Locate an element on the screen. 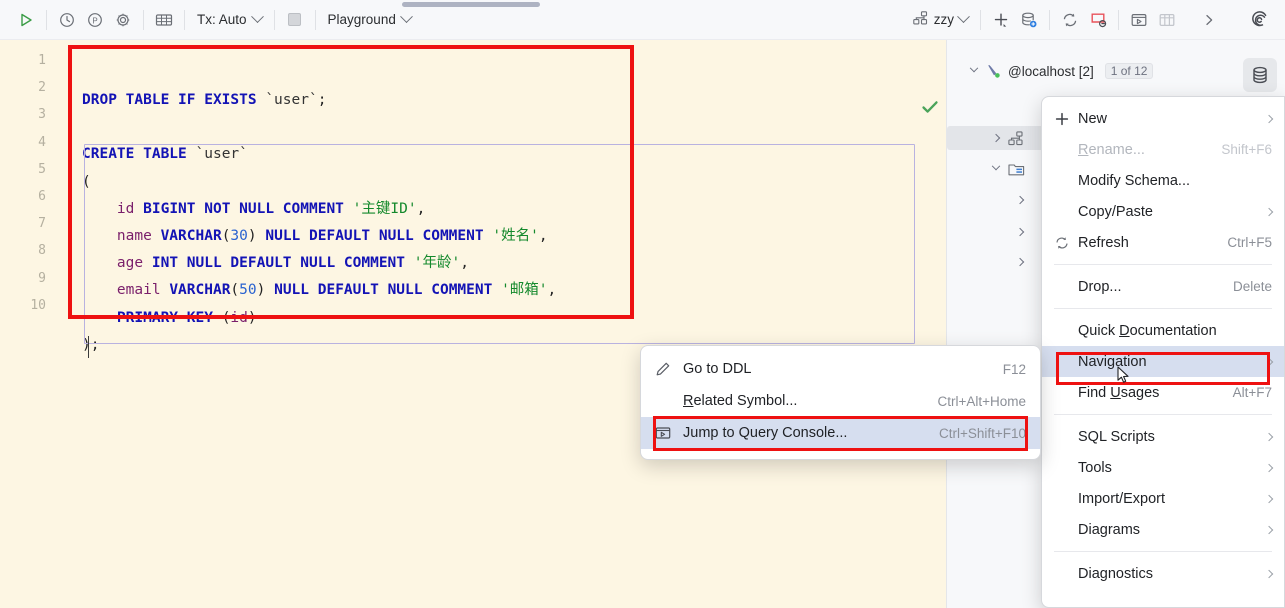 Image resolution: width=1285 pixels, height=608 pixels. menu-item-drop: Drop... Delete is located at coordinates (1163, 286).